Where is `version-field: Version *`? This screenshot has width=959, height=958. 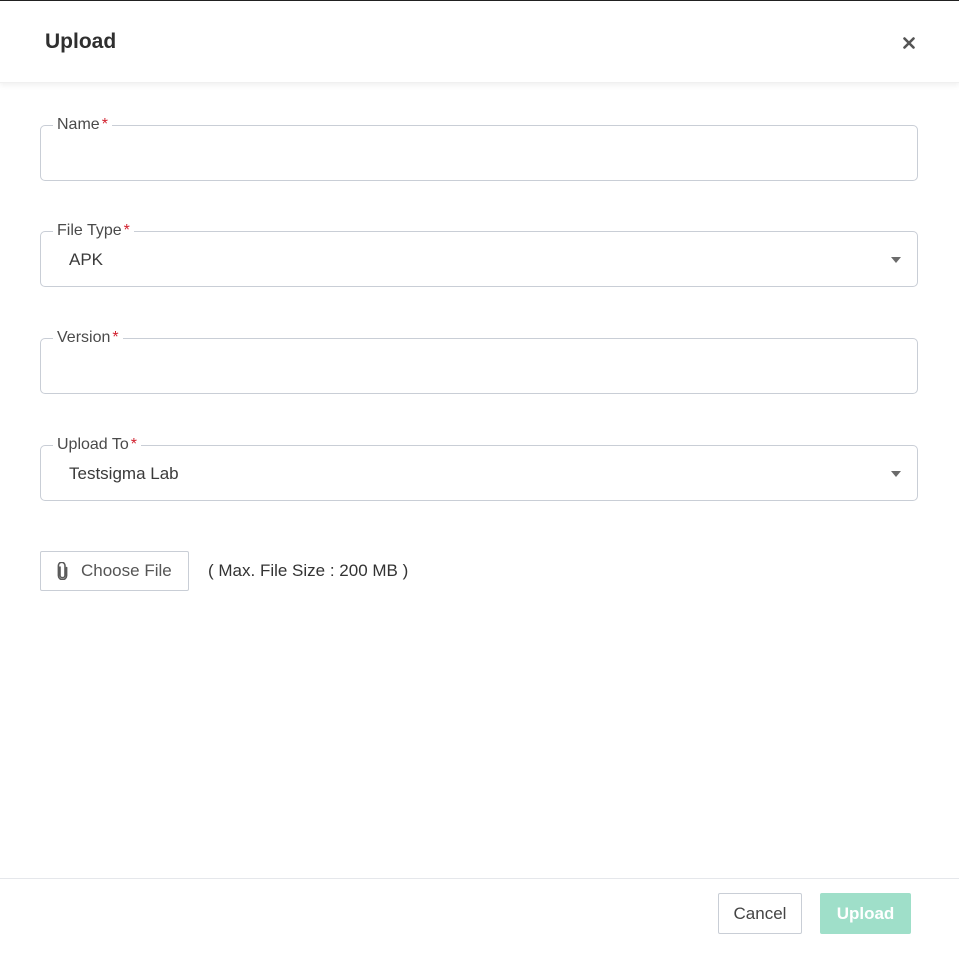
version-field: Version * is located at coordinates (479, 361).